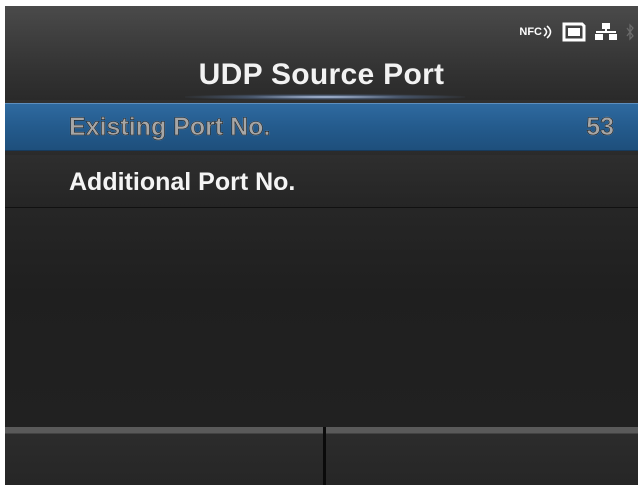  I want to click on sd-card-icon, so click(574, 32).